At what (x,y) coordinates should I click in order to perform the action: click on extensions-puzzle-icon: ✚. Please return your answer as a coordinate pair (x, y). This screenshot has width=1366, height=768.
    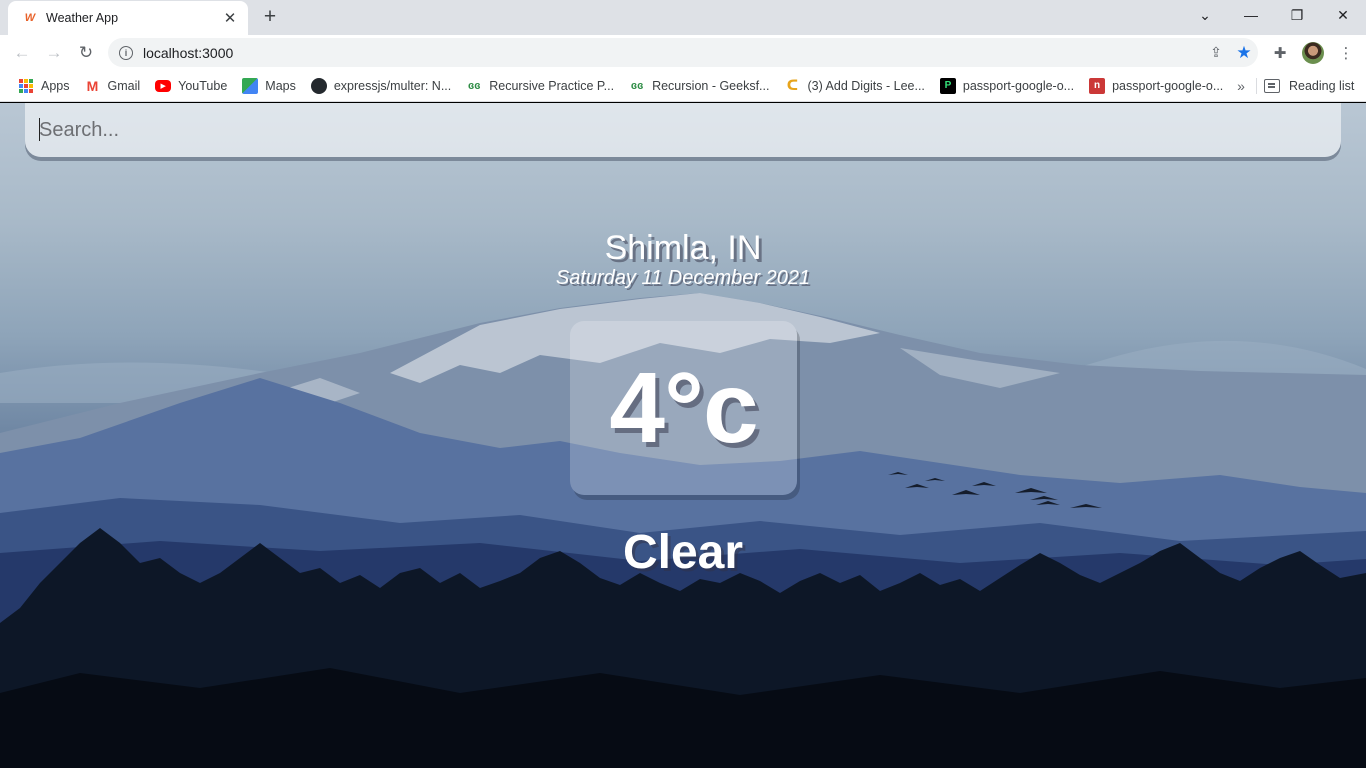
    Looking at the image, I should click on (1280, 53).